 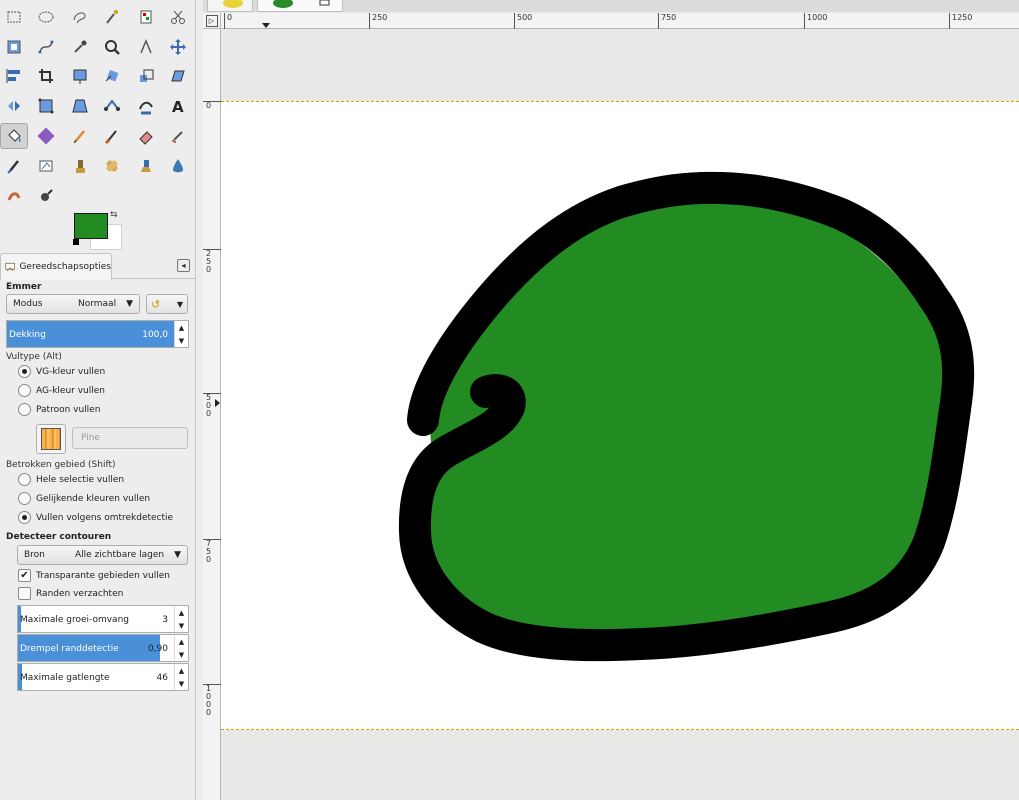 I want to click on tab-menu-button: ◂, so click(x=183, y=265).